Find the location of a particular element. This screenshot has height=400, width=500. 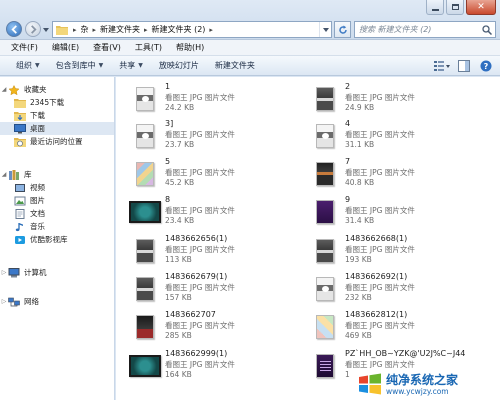

nav-item-label: 图片 is located at coordinates (37, 200).